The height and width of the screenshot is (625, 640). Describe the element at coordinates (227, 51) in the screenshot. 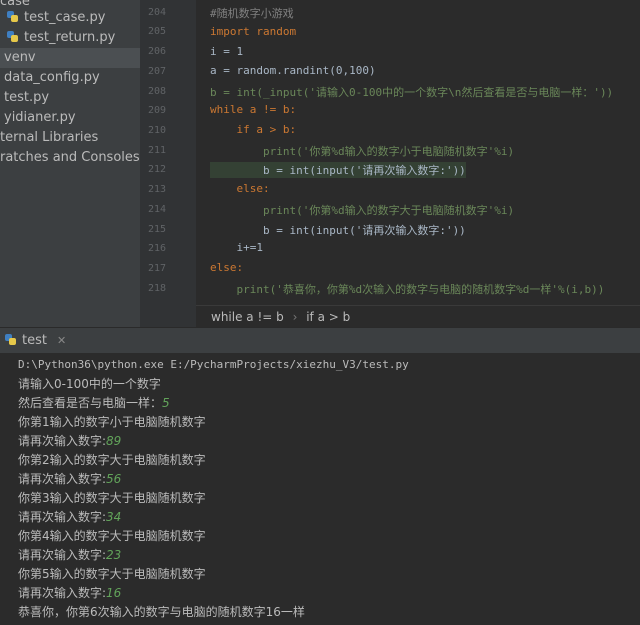

I see `code-line: i = 1` at that location.